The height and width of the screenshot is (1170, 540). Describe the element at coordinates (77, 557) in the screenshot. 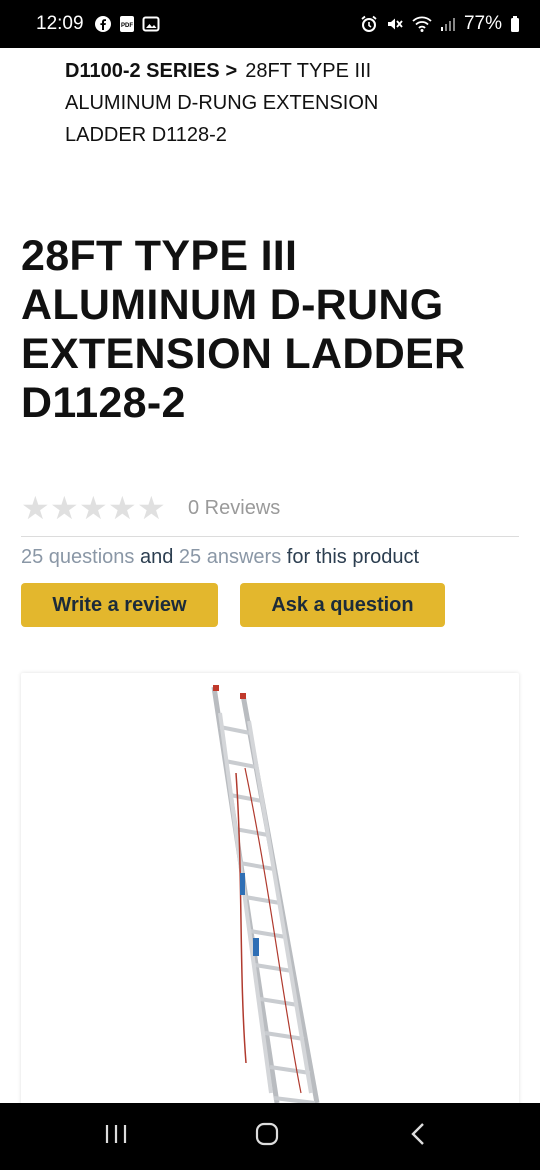

I see `questions-link: 25 questions` at that location.